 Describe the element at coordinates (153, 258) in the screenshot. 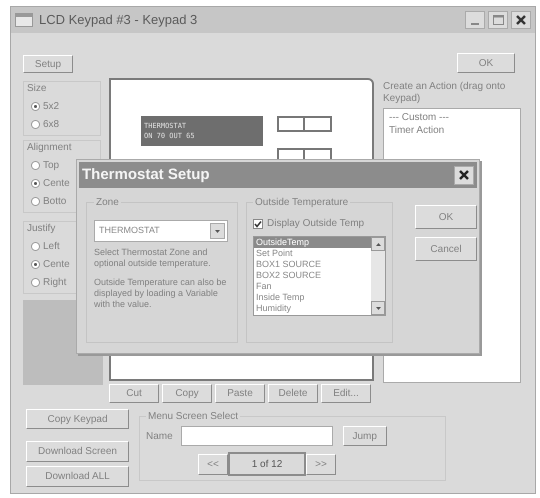

I see `help-text: Select Thermostat Zone and optional outside temperature.` at that location.